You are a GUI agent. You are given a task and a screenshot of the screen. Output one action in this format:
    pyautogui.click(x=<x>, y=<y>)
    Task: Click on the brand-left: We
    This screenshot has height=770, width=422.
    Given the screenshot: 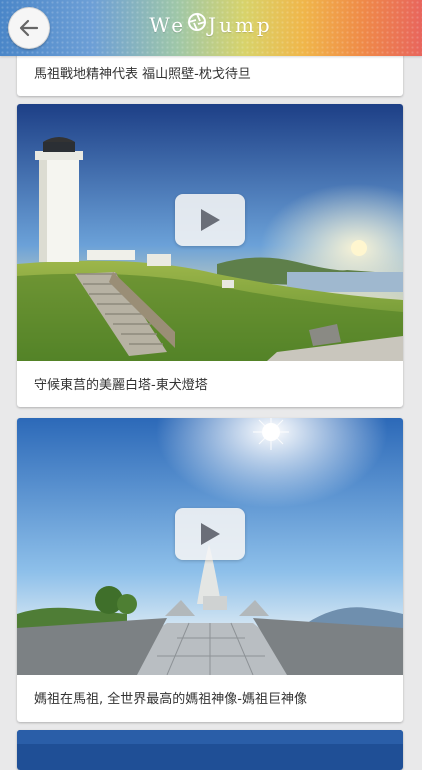 What is the action you would take?
    pyautogui.click(x=168, y=25)
    